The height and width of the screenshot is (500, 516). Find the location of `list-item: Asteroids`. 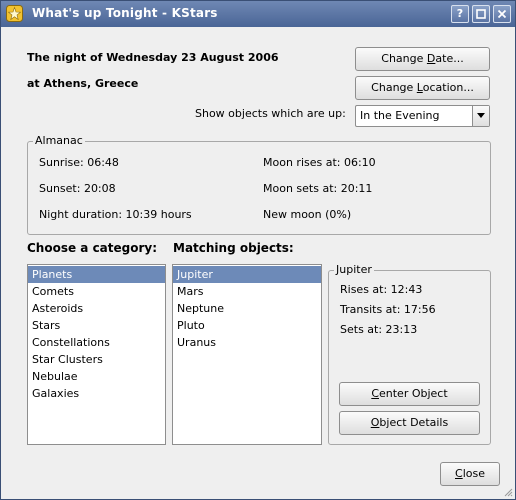

list-item: Asteroids is located at coordinates (96, 308).